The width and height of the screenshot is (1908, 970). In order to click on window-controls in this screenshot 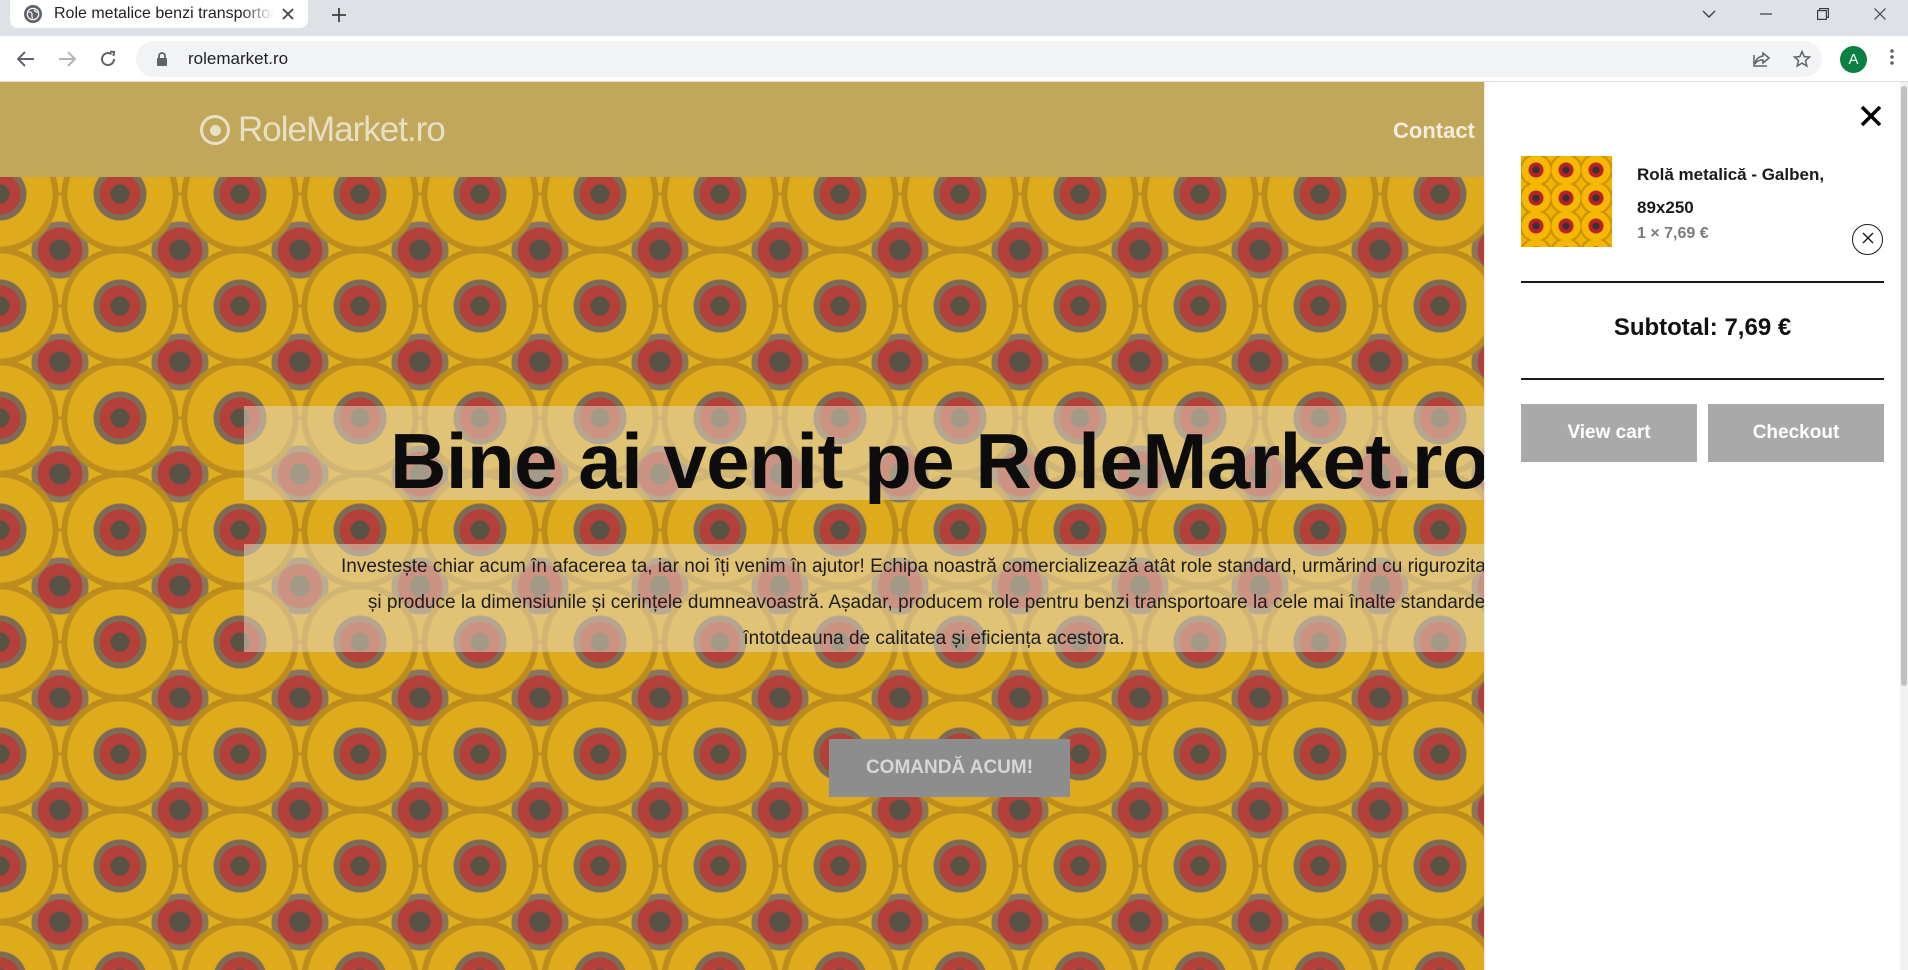, I will do `click(1794, 14)`.